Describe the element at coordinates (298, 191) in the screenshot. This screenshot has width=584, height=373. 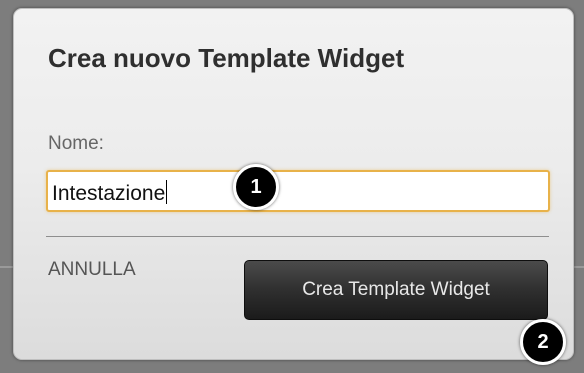
I see `name-input: Intestazione` at that location.